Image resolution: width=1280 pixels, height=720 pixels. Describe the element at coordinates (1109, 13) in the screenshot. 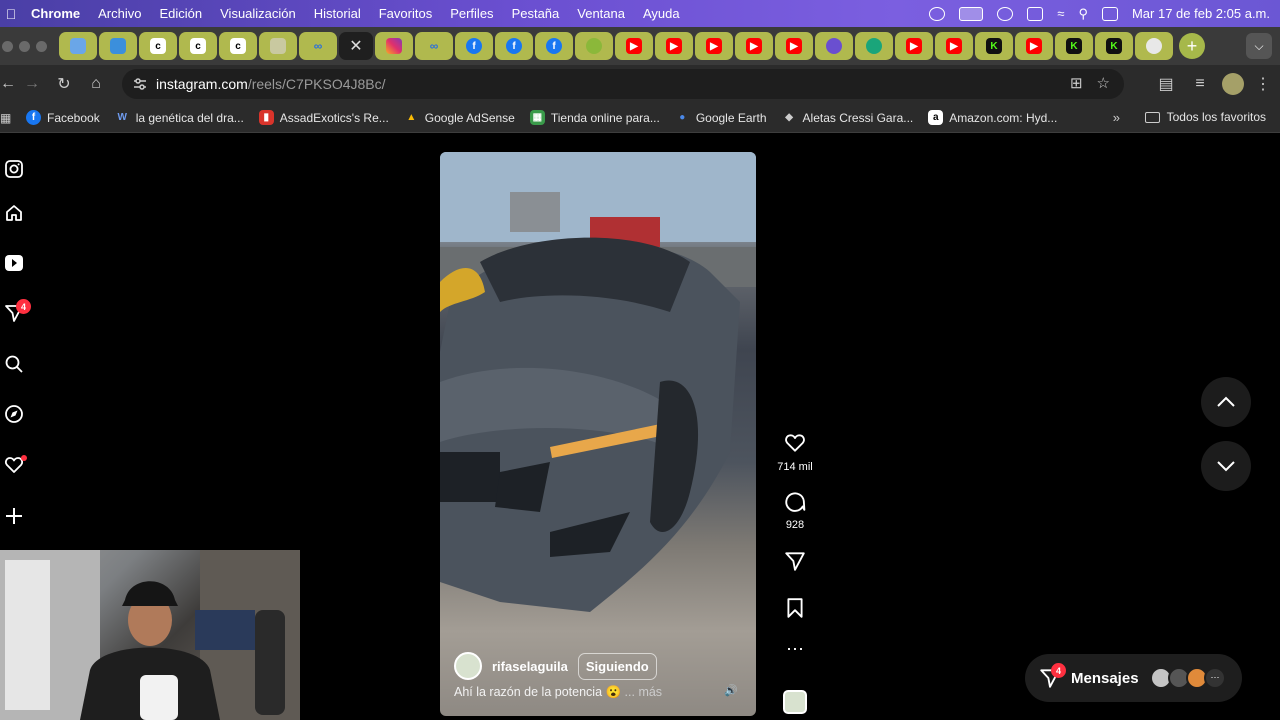

I see `control-center-icon` at that location.